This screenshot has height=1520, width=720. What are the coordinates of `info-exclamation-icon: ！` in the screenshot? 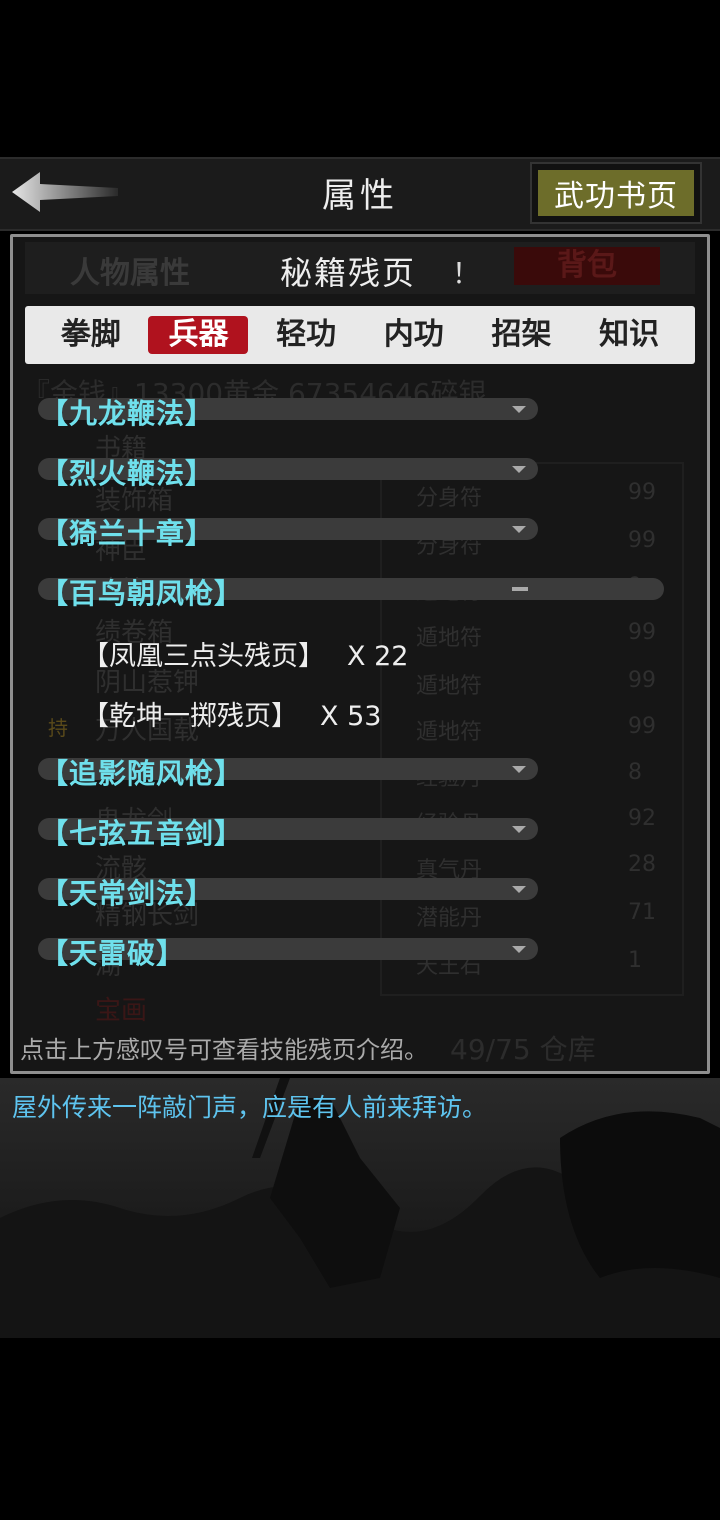 It's located at (466, 272).